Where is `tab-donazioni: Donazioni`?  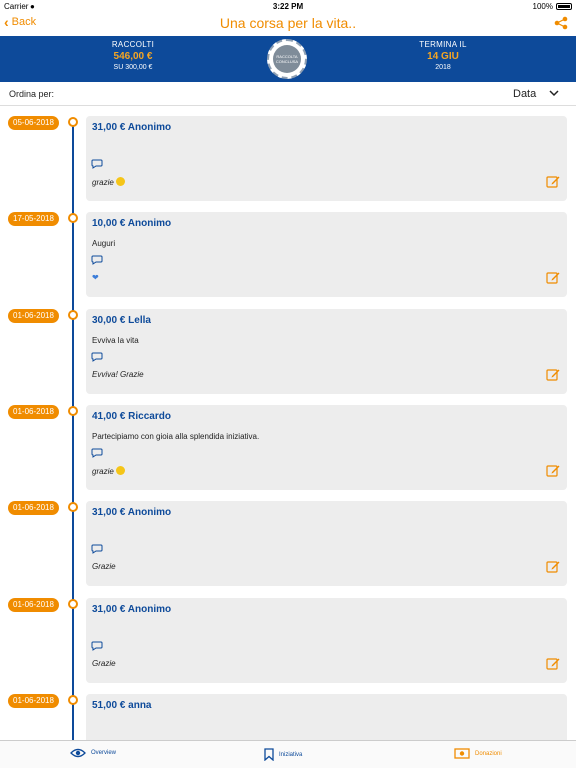 tab-donazioni: Donazioni is located at coordinates (478, 753).